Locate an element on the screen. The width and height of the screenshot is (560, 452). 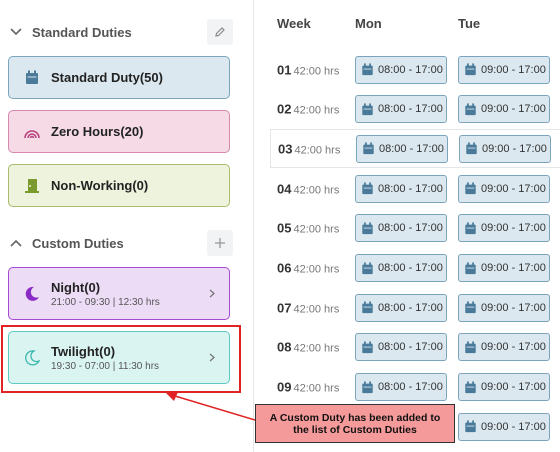
plus-icon is located at coordinates (220, 243).